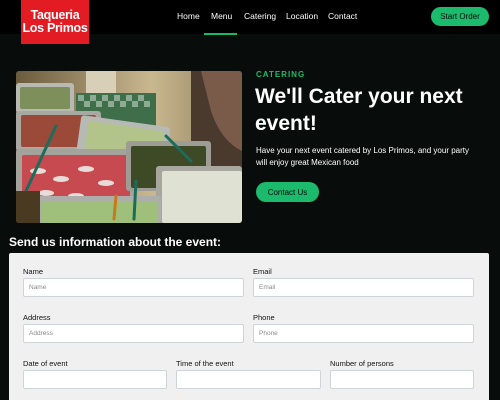 The height and width of the screenshot is (400, 500). What do you see at coordinates (460, 16) in the screenshot?
I see `start-order-button: Start Order` at bounding box center [460, 16].